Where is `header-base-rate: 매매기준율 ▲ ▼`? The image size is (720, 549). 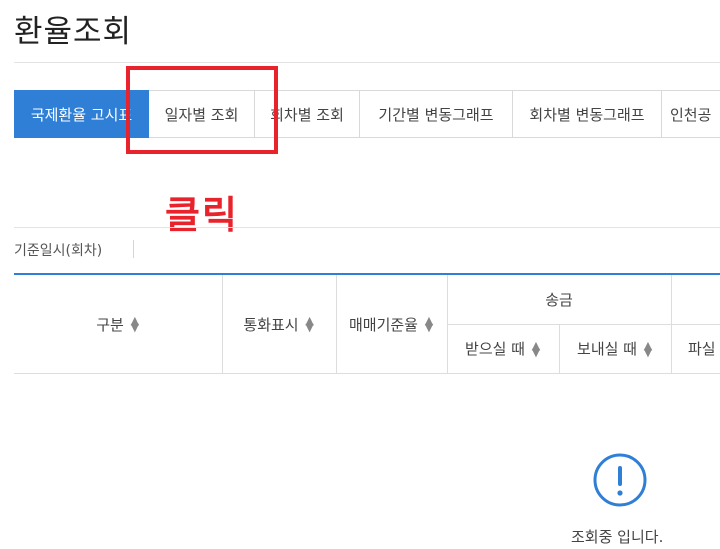 header-base-rate: 매매기준율 ▲ ▼ is located at coordinates (391, 324).